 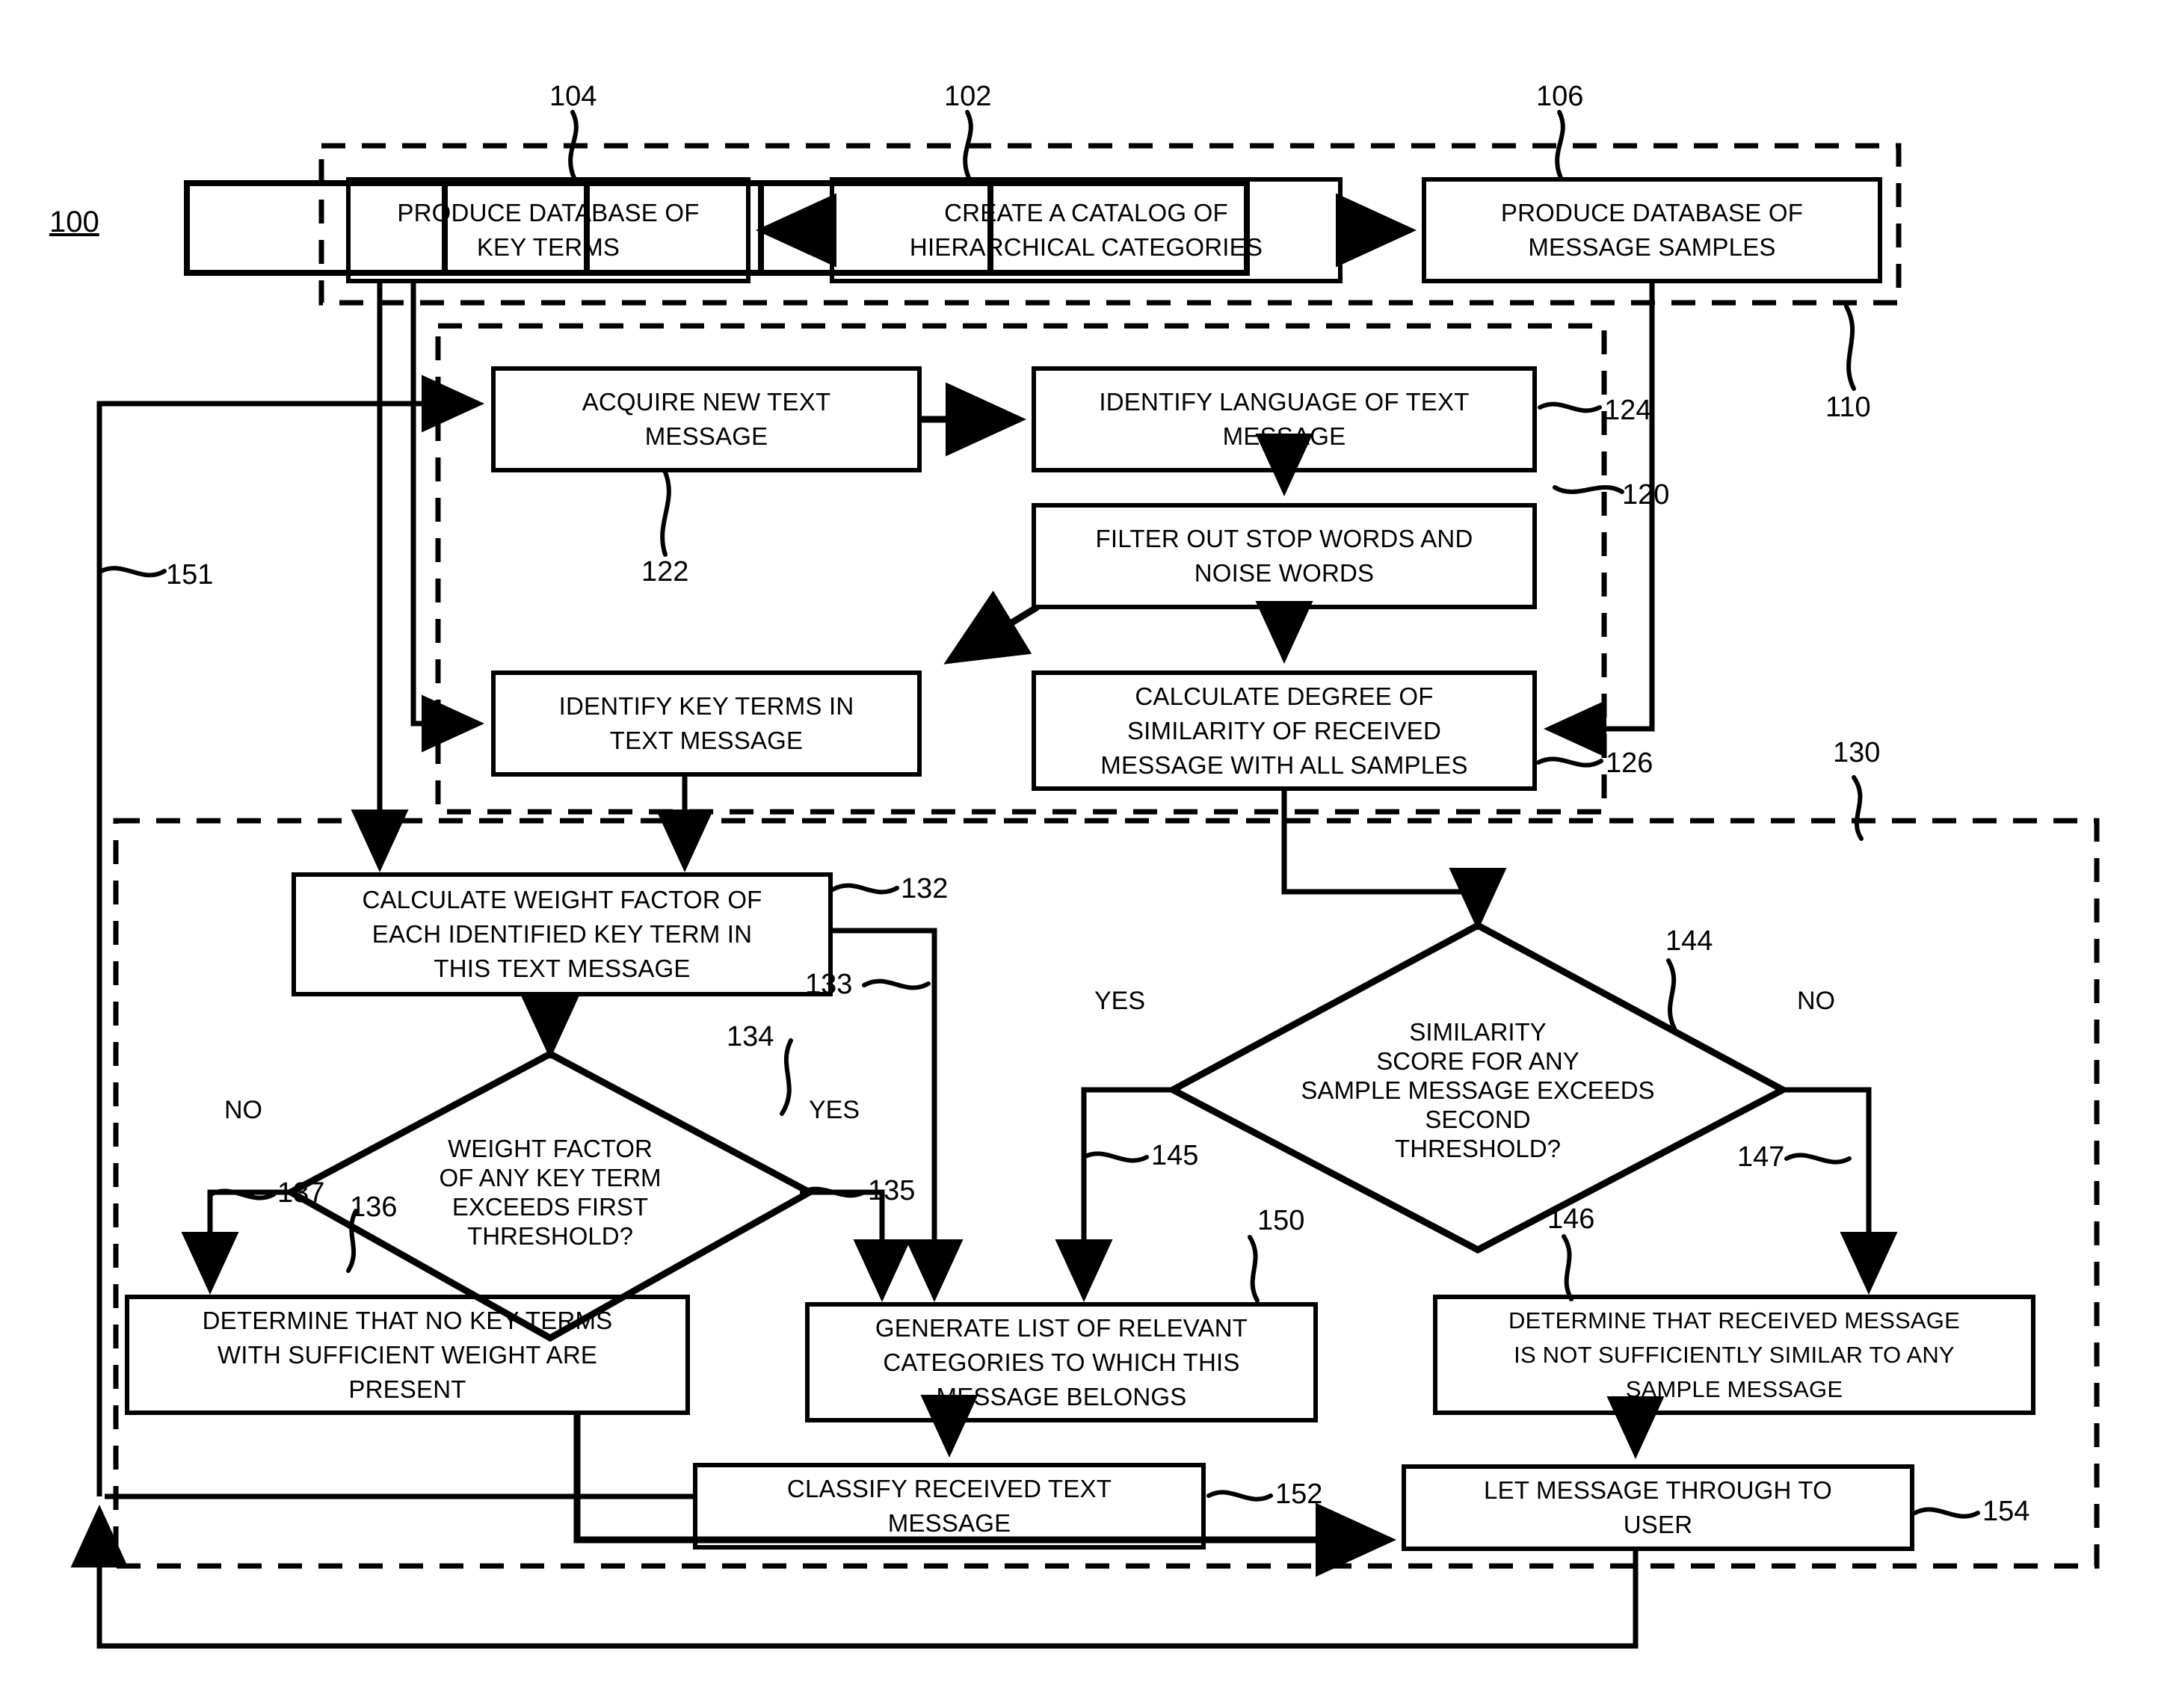 What do you see at coordinates (342, 1456) in the screenshot?
I see `edge-136-to-return-rail` at bounding box center [342, 1456].